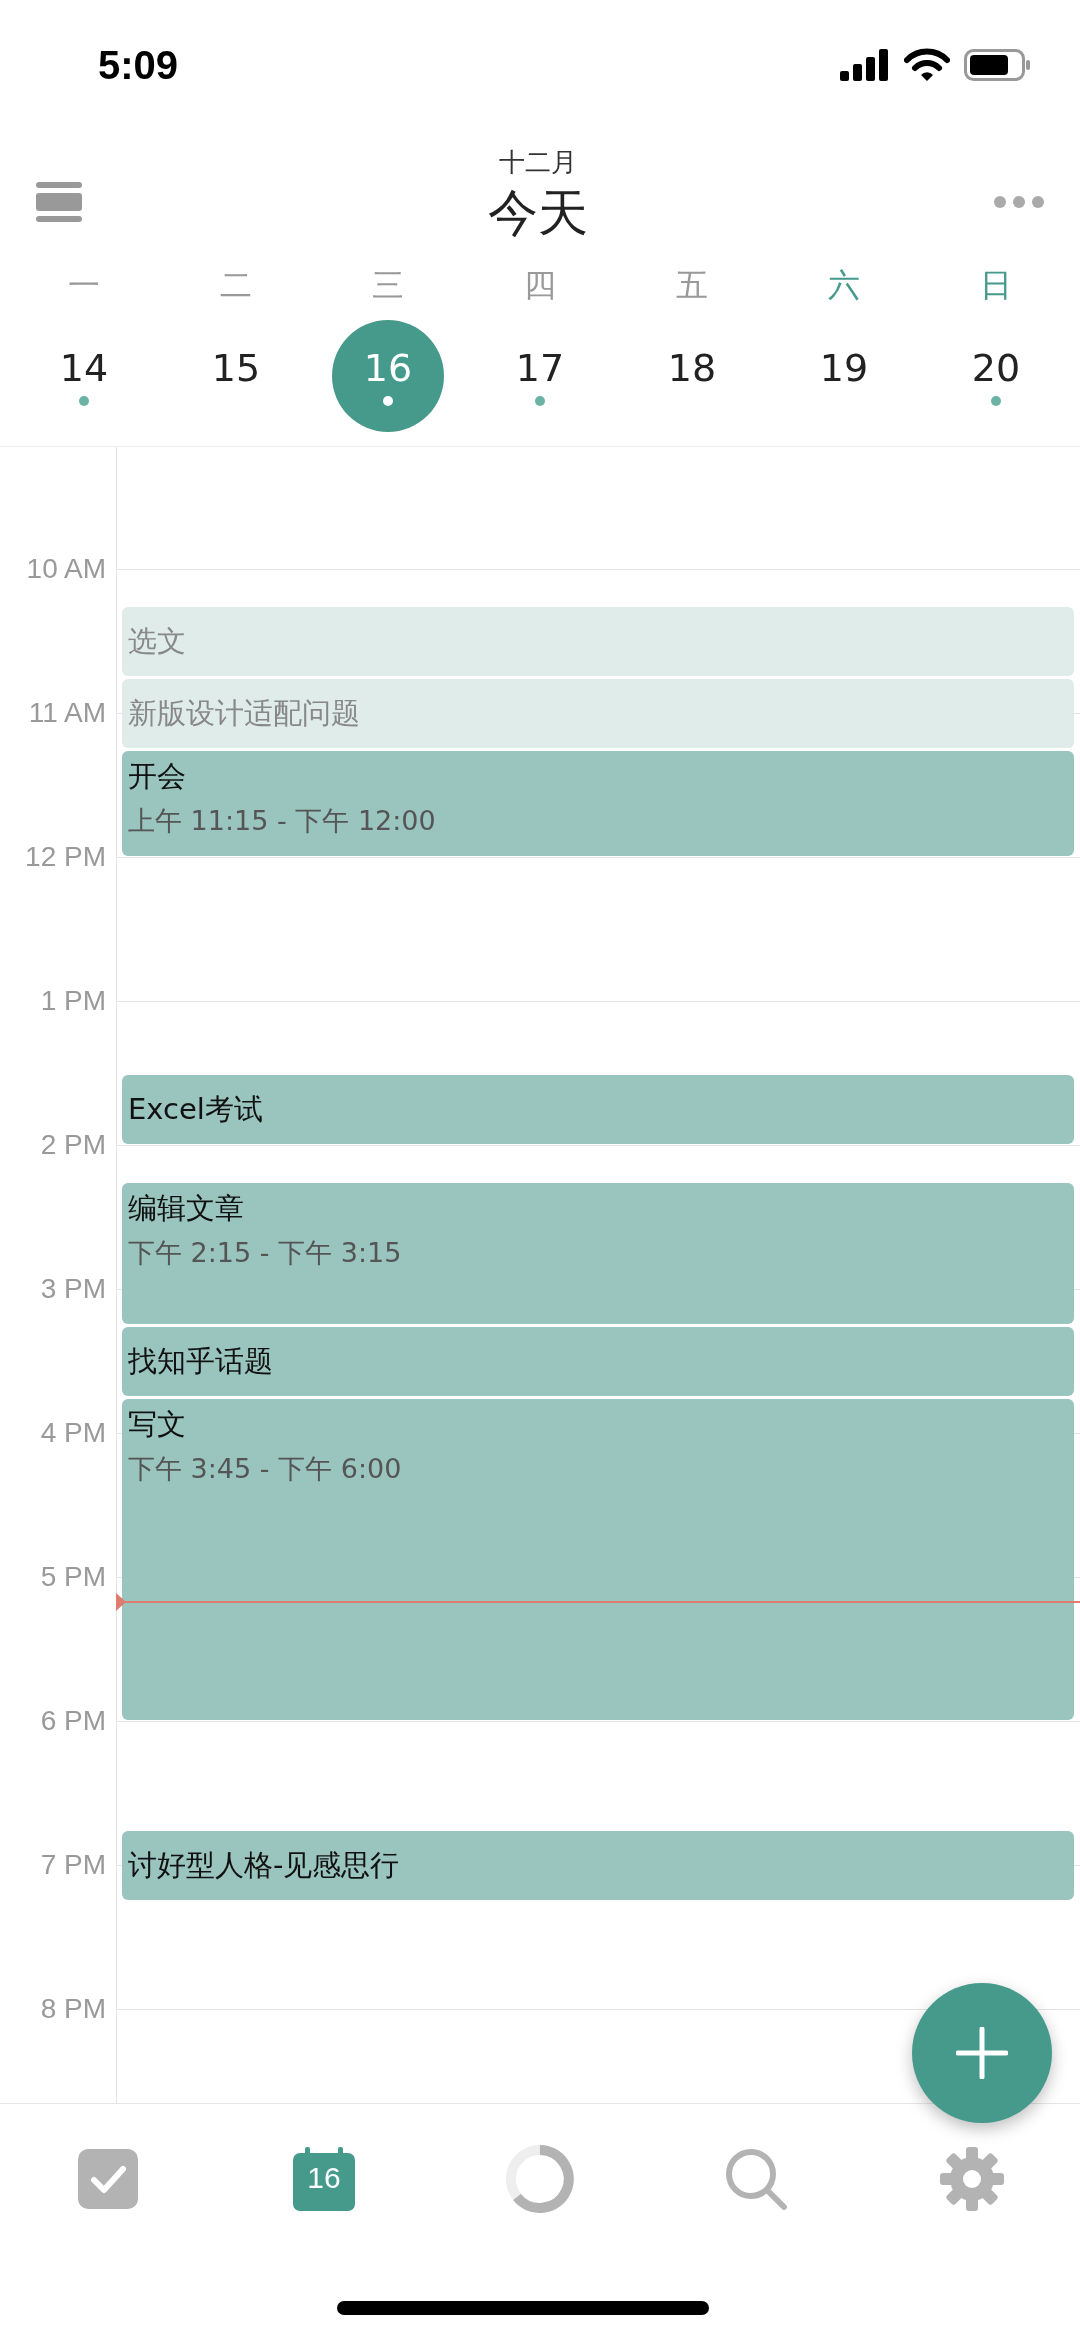  Describe the element at coordinates (598, 1560) in the screenshot. I see `event-block: 写文 下午 3:45 - 下午 6:00` at that location.